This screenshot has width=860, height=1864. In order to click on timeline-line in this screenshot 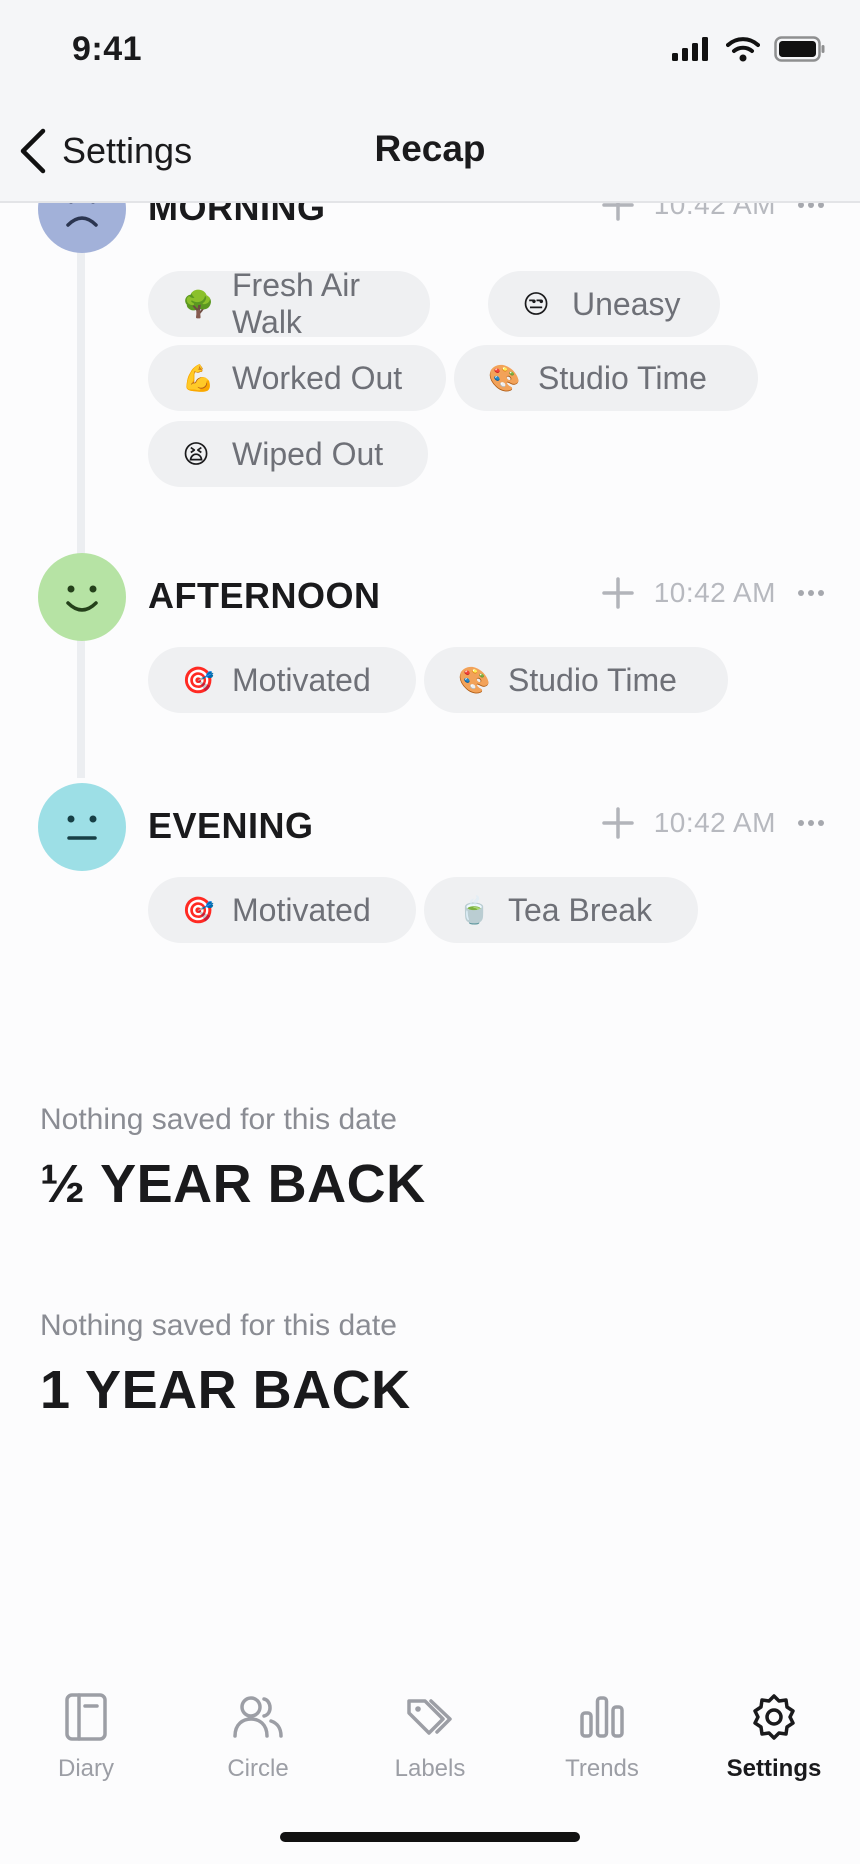, I will do `click(81, 490)`.